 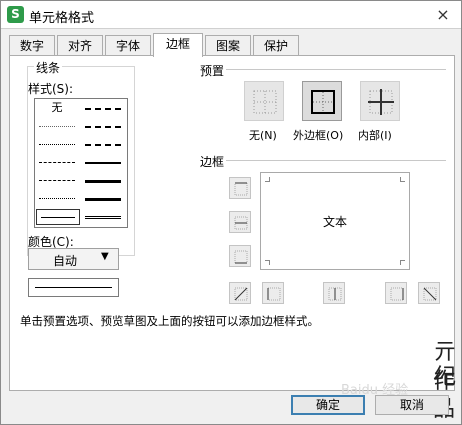 What do you see at coordinates (58, 217) in the screenshot?
I see `line-style-selected` at bounding box center [58, 217].